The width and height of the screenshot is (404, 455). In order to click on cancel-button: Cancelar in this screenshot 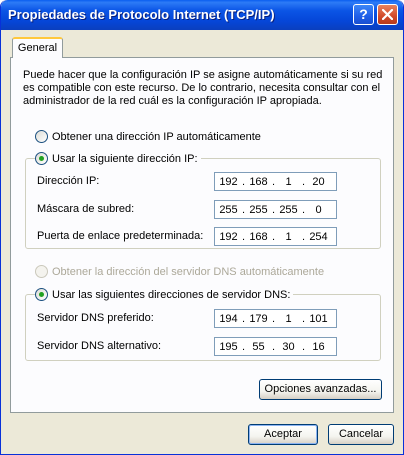, I will do `click(361, 434)`.